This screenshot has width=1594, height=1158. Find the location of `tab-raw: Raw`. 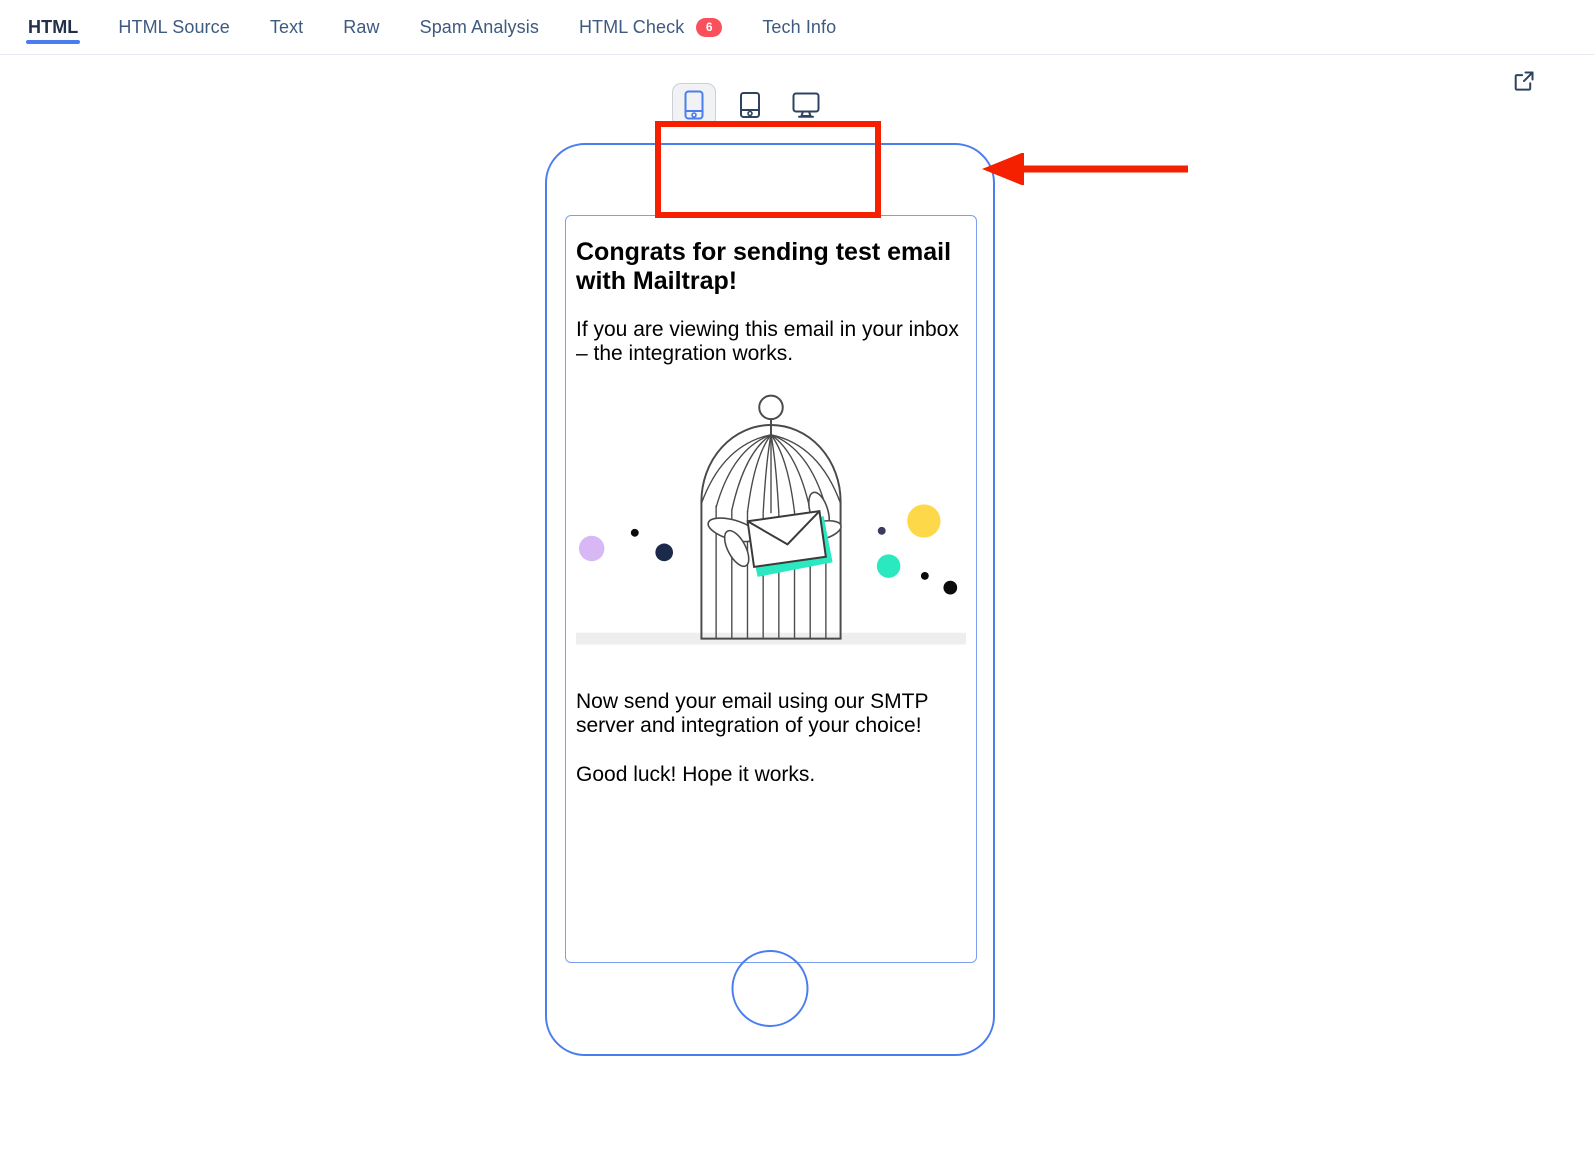

tab-raw: Raw is located at coordinates (361, 27).